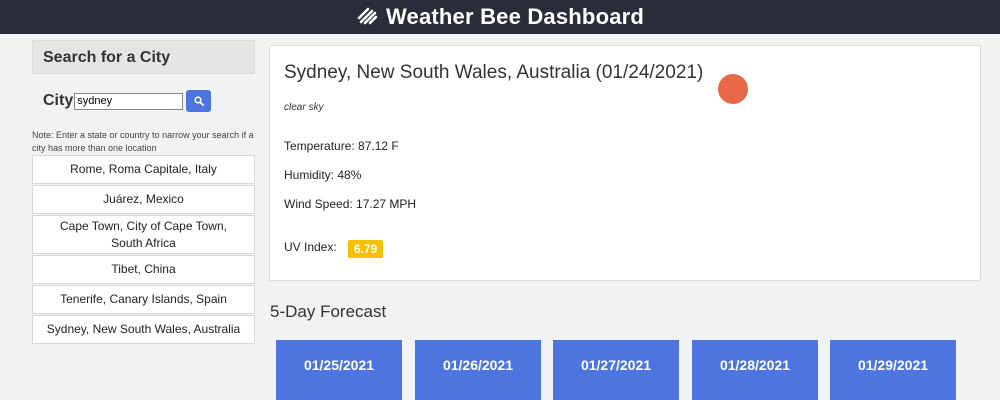 This screenshot has width=1000, height=400. Describe the element at coordinates (304, 107) in the screenshot. I see `weather-description: clear sky` at that location.